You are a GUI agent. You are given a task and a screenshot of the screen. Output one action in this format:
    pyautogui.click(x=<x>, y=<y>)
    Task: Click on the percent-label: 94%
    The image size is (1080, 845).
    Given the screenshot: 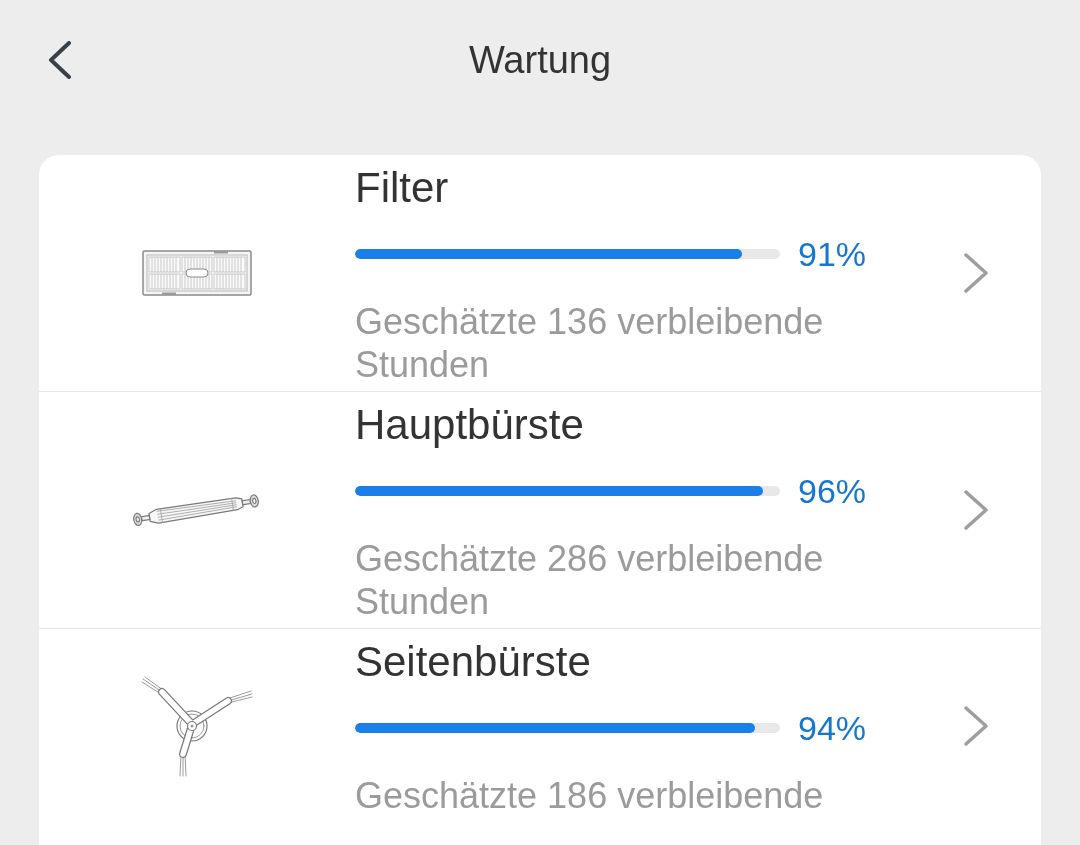 What is the action you would take?
    pyautogui.click(x=832, y=728)
    